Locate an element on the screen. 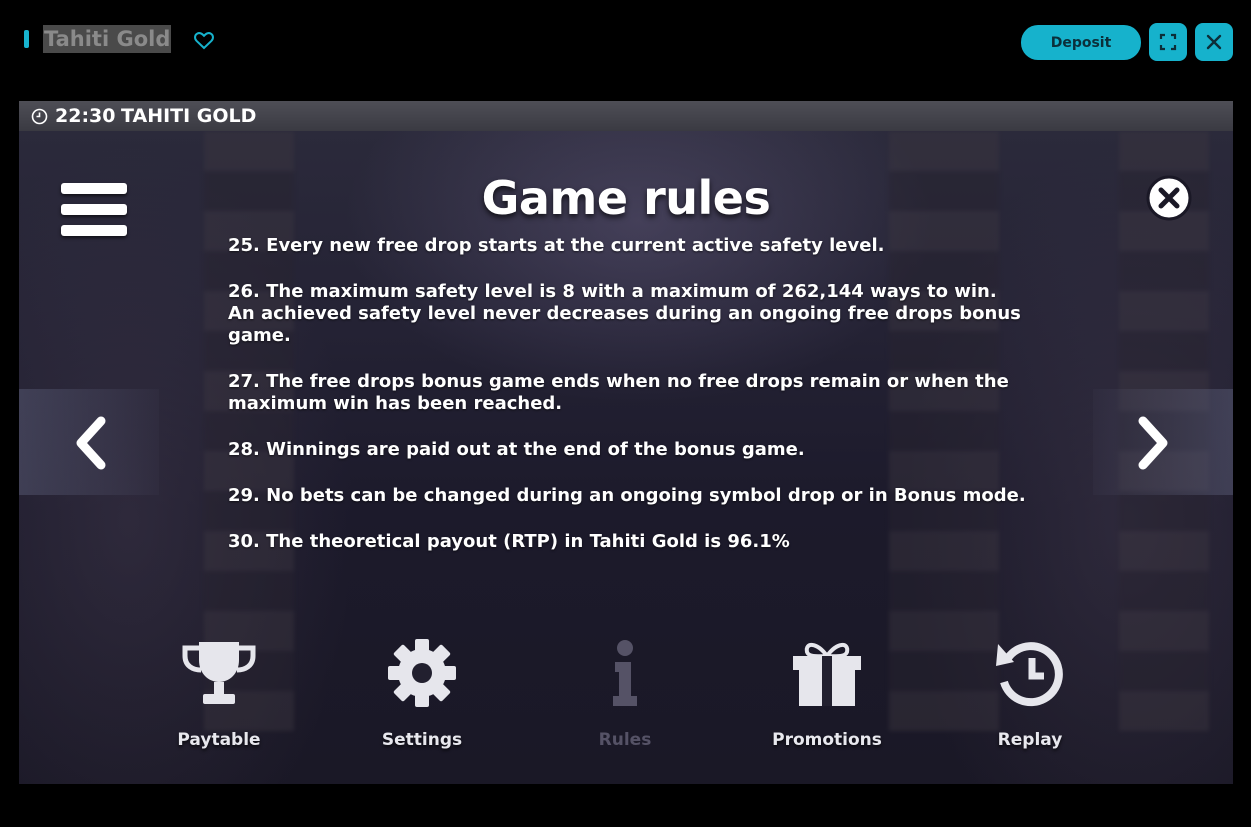 Image resolution: width=1251 pixels, height=827 pixels. nav-promotions: Promotions is located at coordinates (827, 694).